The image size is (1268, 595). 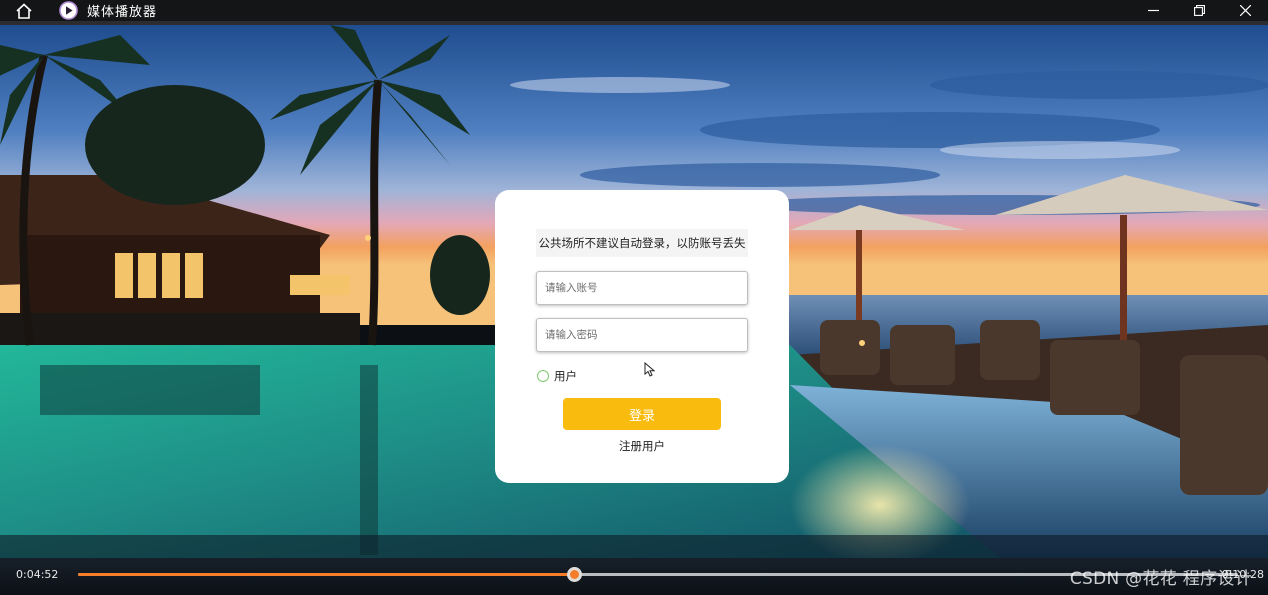 I want to click on register-link: 注册用户, so click(x=642, y=446).